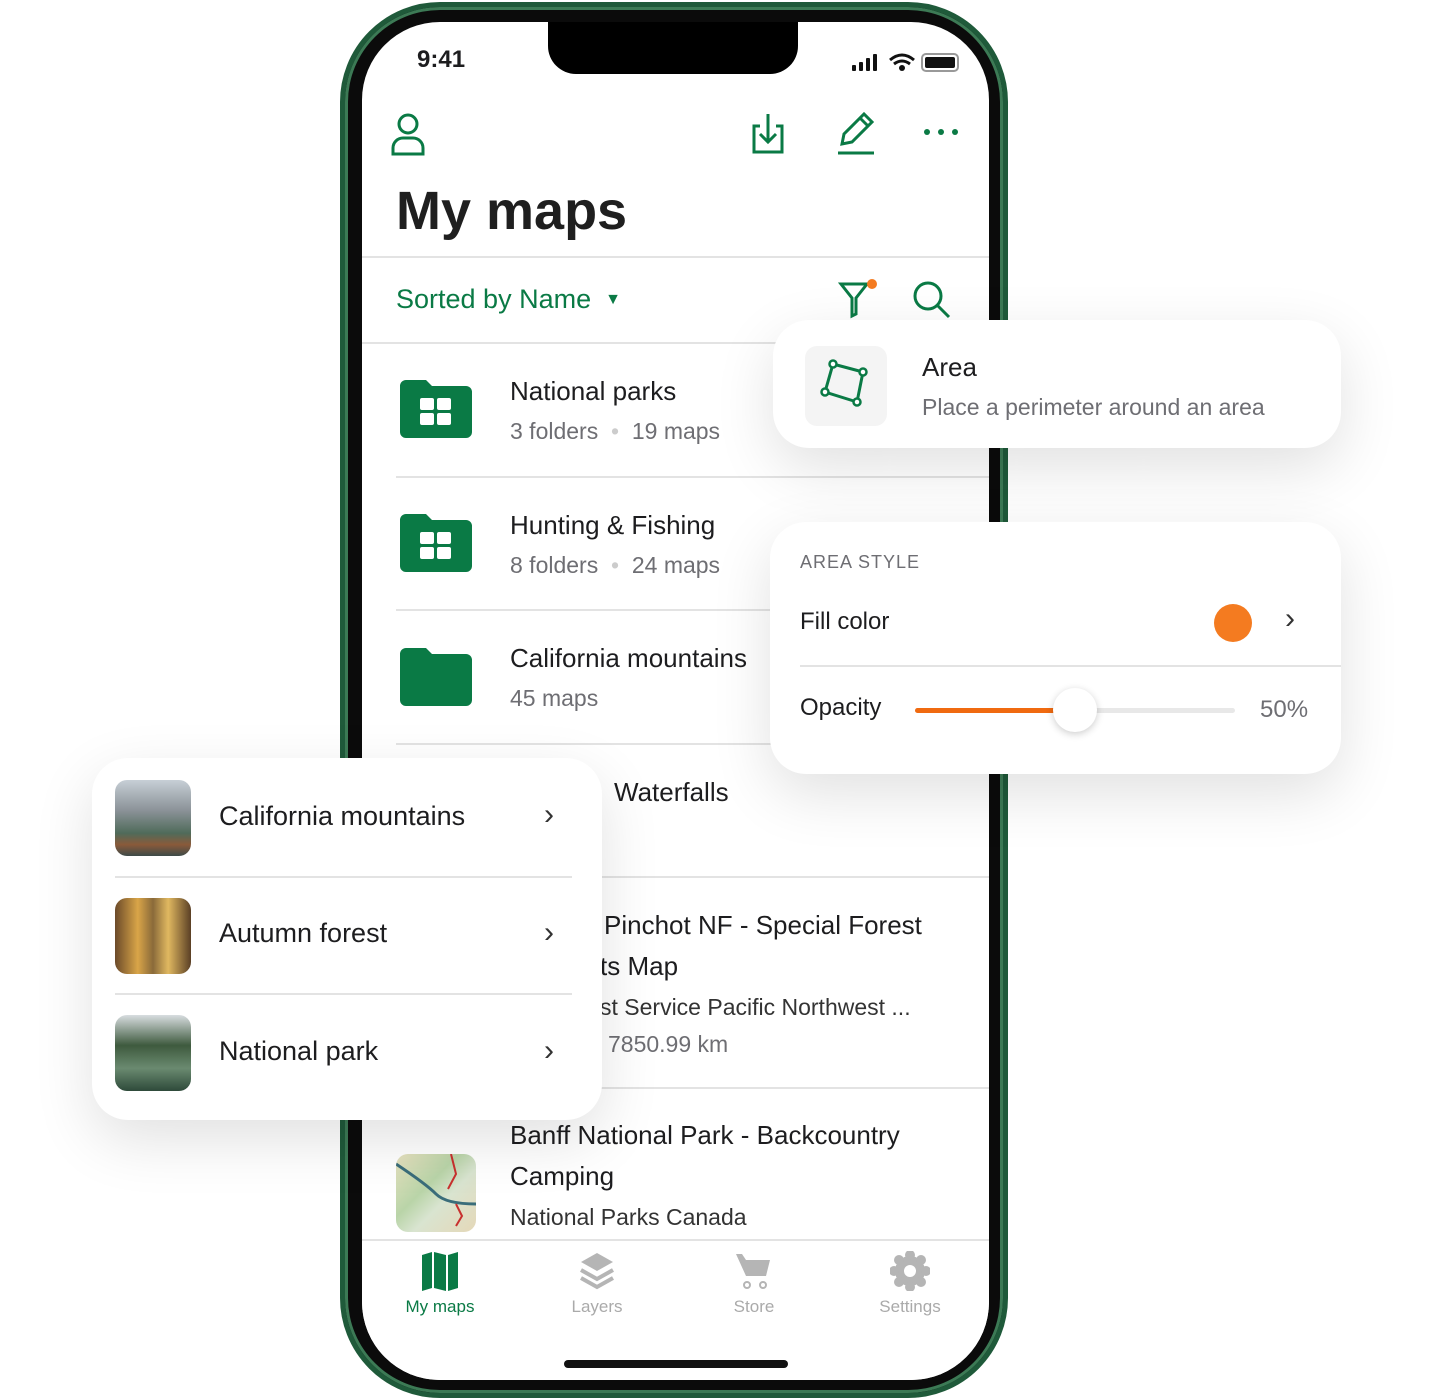 Image resolution: width=1432 pixels, height=1400 pixels. Describe the element at coordinates (342, 816) in the screenshot. I see `place-label: California mountains` at that location.